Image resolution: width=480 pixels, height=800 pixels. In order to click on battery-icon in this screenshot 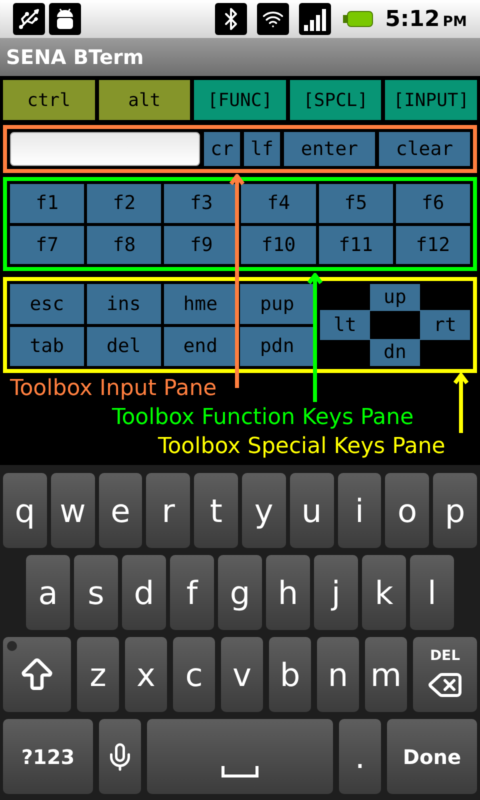, I will do `click(358, 19)`.